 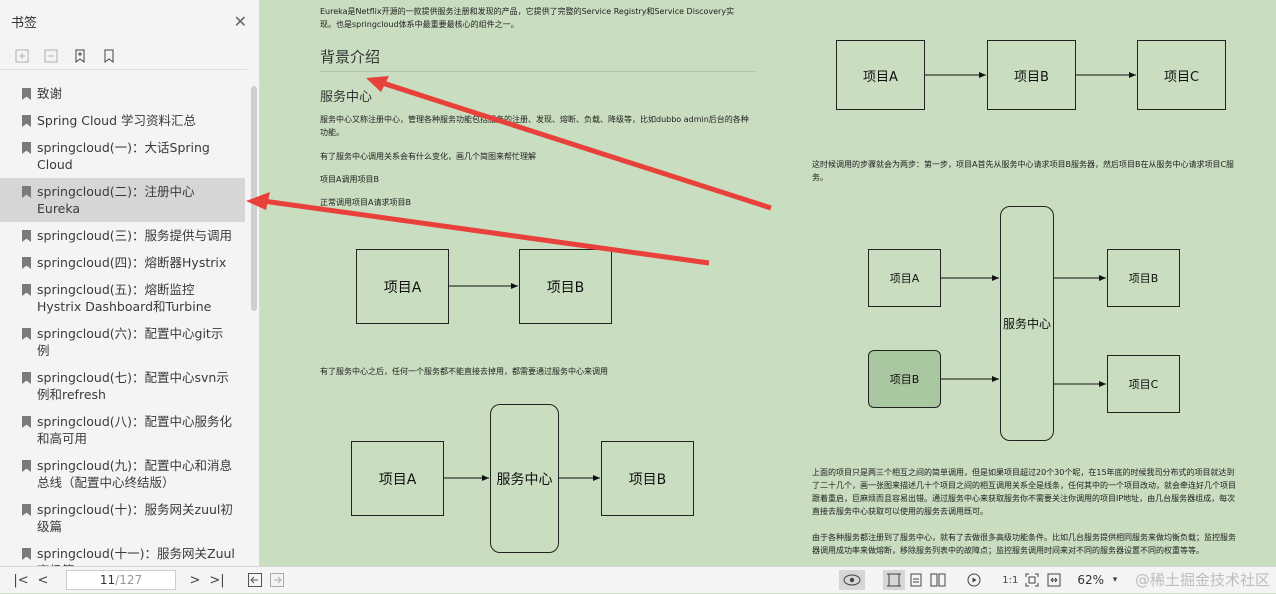 What do you see at coordinates (938, 580) in the screenshot?
I see `double-page-icon` at bounding box center [938, 580].